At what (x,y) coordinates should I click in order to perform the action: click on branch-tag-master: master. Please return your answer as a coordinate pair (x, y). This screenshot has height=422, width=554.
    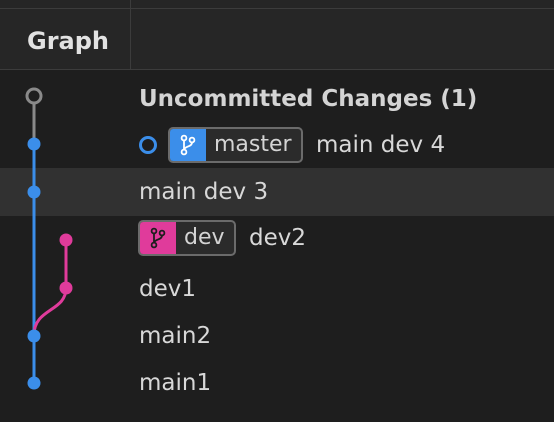
    Looking at the image, I should click on (235, 145).